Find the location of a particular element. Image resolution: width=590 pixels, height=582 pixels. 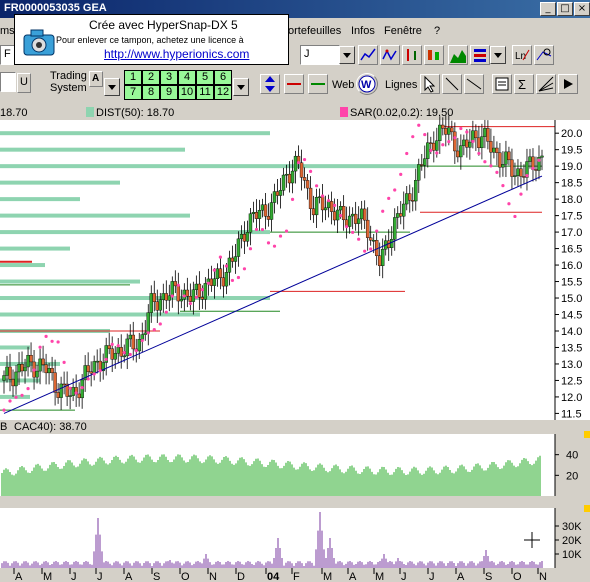

line-chart-button is located at coordinates (368, 55).